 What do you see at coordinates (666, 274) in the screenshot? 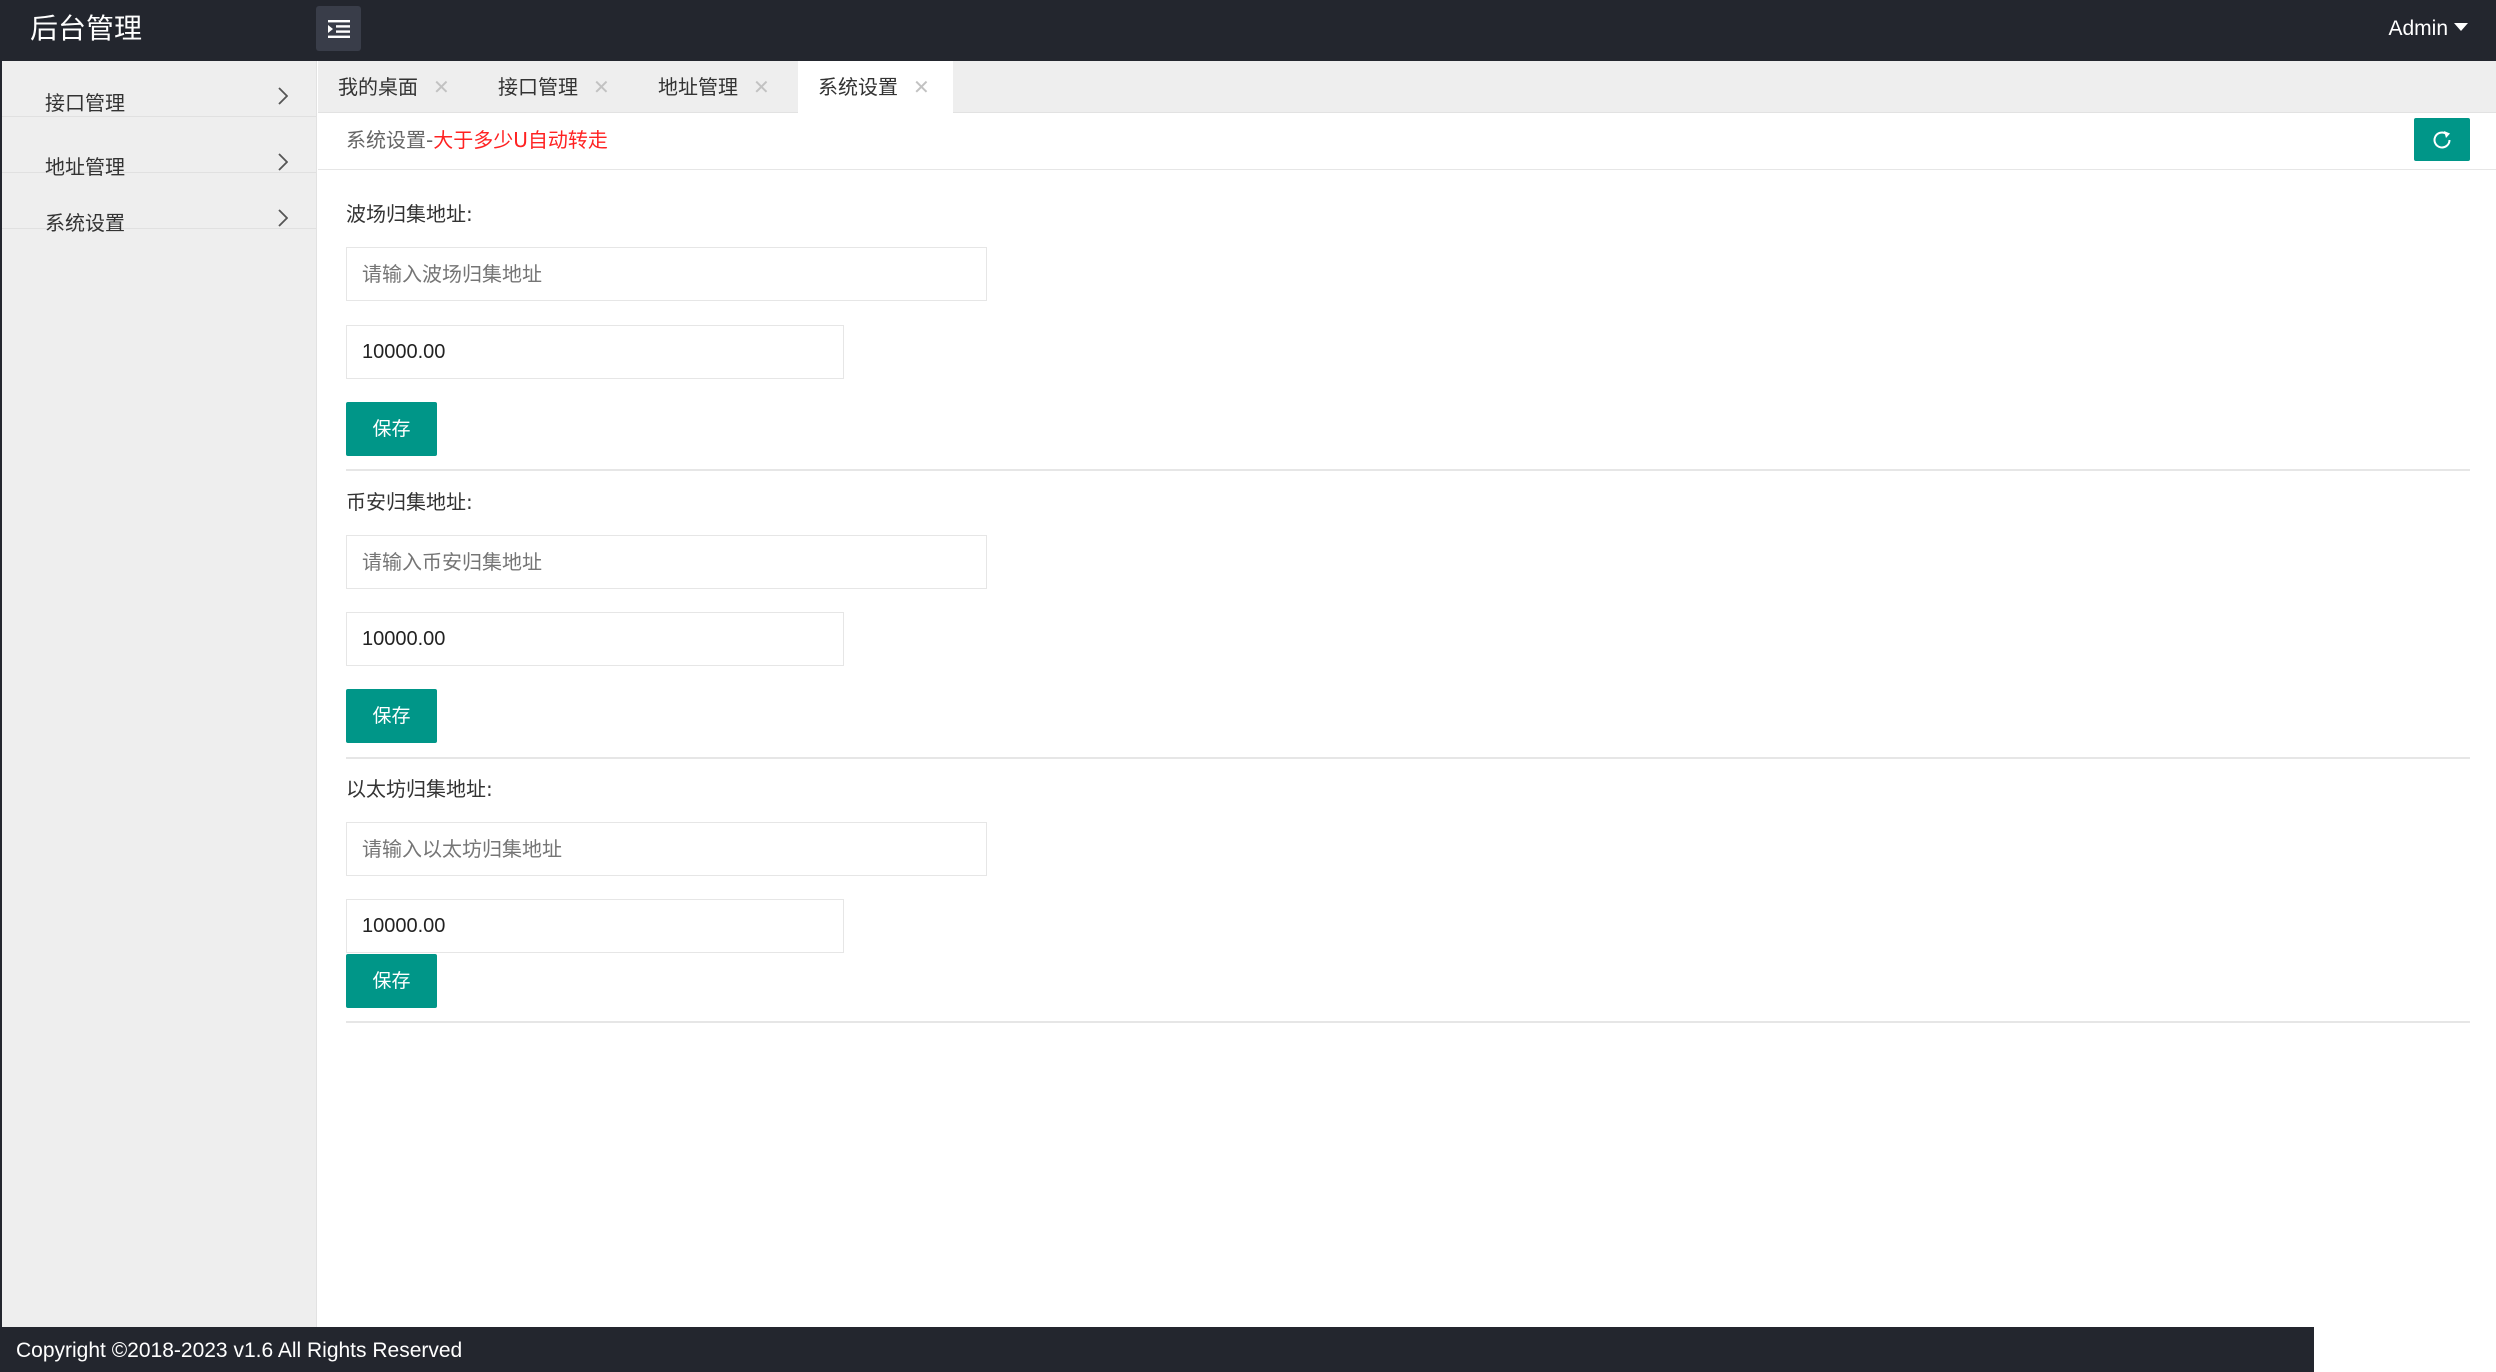
I see `tron-address-input` at bounding box center [666, 274].